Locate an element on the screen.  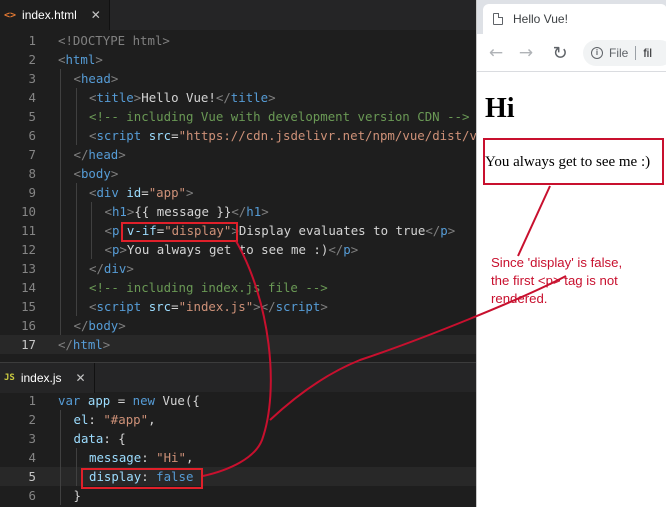
code-text: <title>Hello Vue!</title> is located at coordinates (182, 97).